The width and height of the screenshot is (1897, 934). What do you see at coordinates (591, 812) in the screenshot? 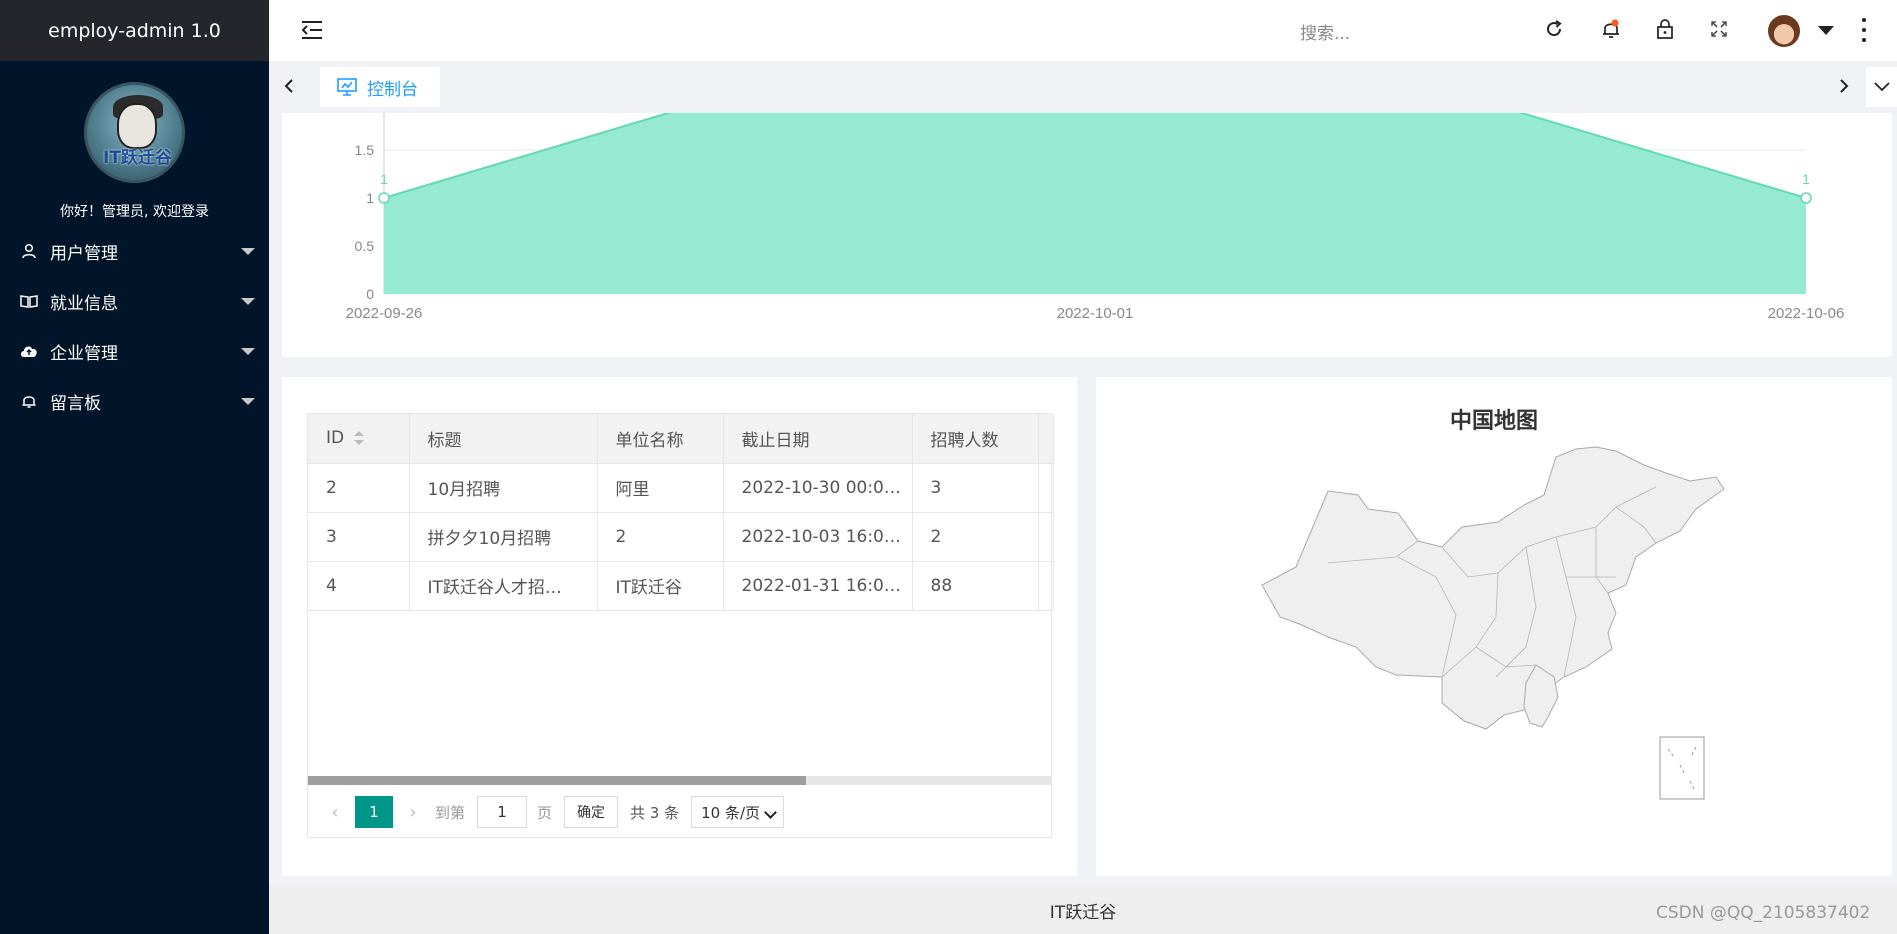
I see `confirm-button: 确定` at bounding box center [591, 812].